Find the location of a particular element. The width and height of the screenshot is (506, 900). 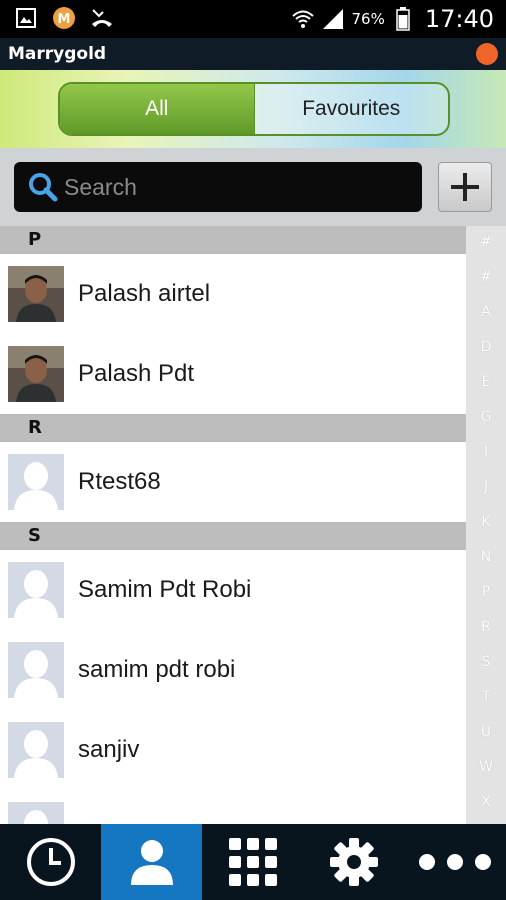

svg-text: M is located at coordinates (64, 19).